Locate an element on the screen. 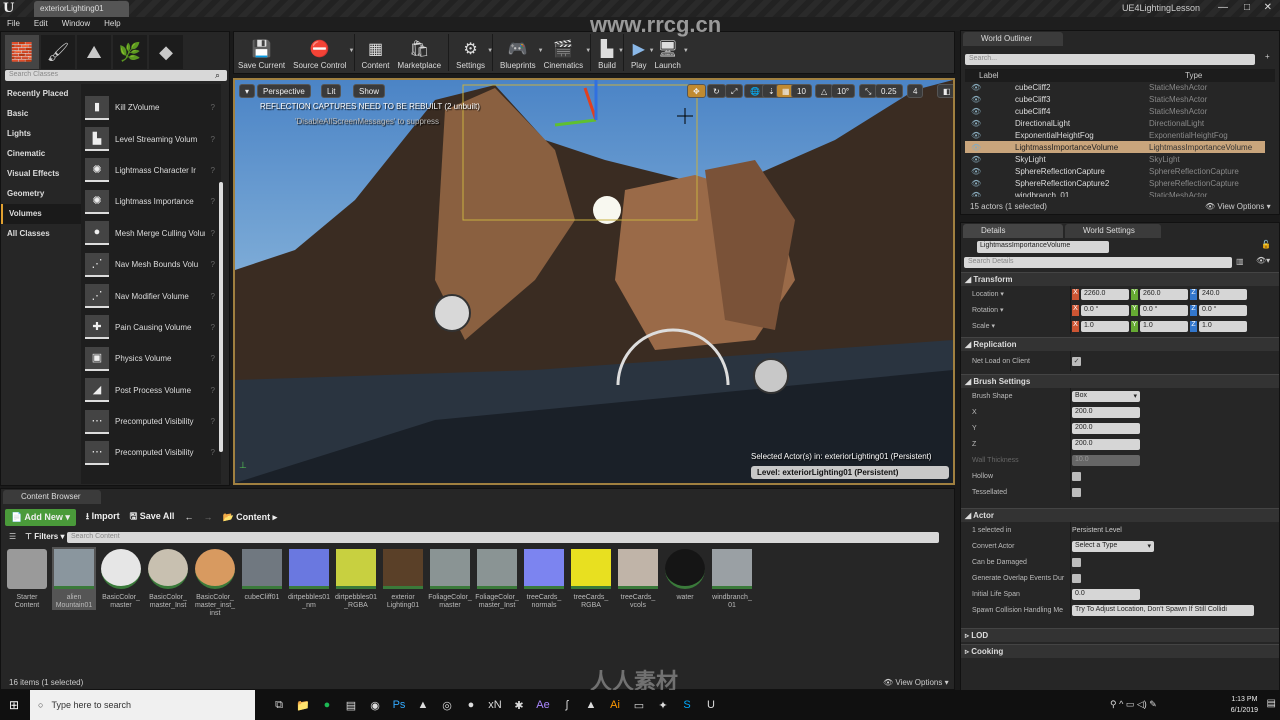 The image size is (1280, 720). category-lights: Lights is located at coordinates (41, 134).